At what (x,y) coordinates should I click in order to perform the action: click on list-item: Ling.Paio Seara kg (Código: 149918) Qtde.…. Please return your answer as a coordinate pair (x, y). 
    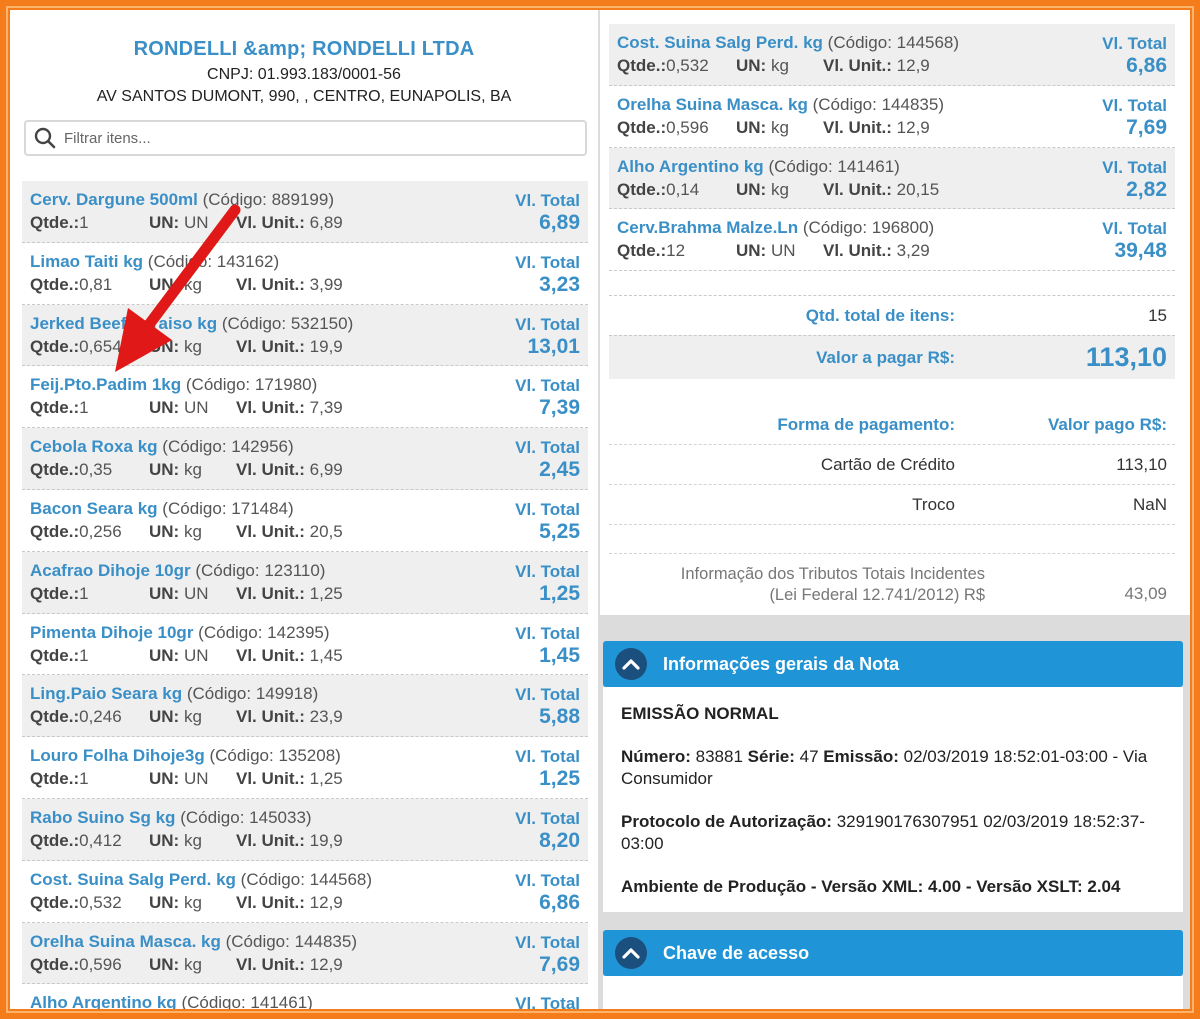
    Looking at the image, I should click on (305, 706).